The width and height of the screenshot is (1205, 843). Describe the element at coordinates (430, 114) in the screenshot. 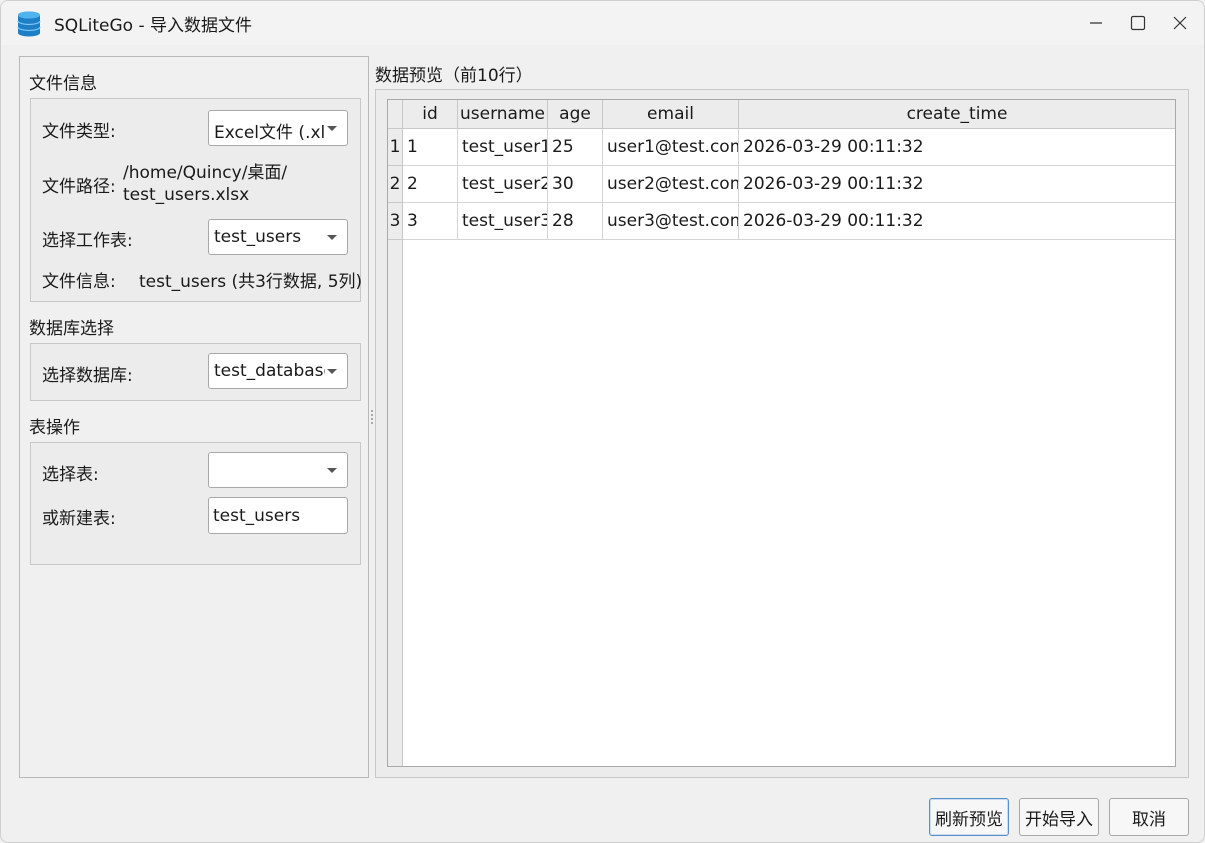

I see `column-header-id: id` at that location.